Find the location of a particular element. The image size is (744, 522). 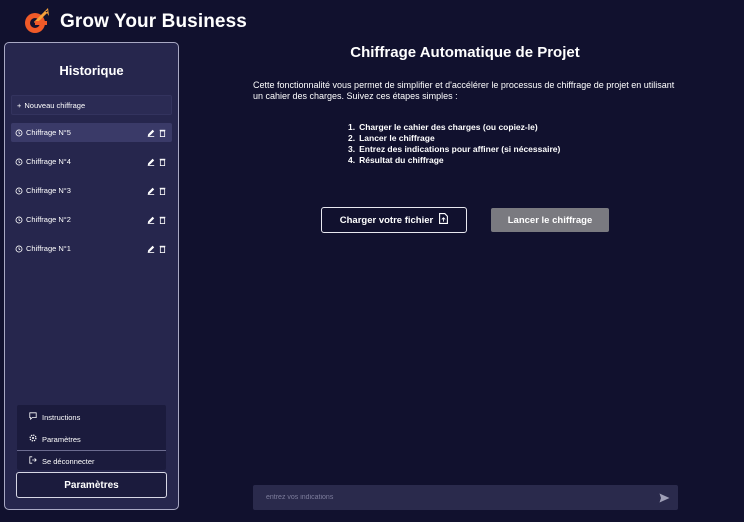

upload-file-button: Charger votre fichier is located at coordinates (394, 220).